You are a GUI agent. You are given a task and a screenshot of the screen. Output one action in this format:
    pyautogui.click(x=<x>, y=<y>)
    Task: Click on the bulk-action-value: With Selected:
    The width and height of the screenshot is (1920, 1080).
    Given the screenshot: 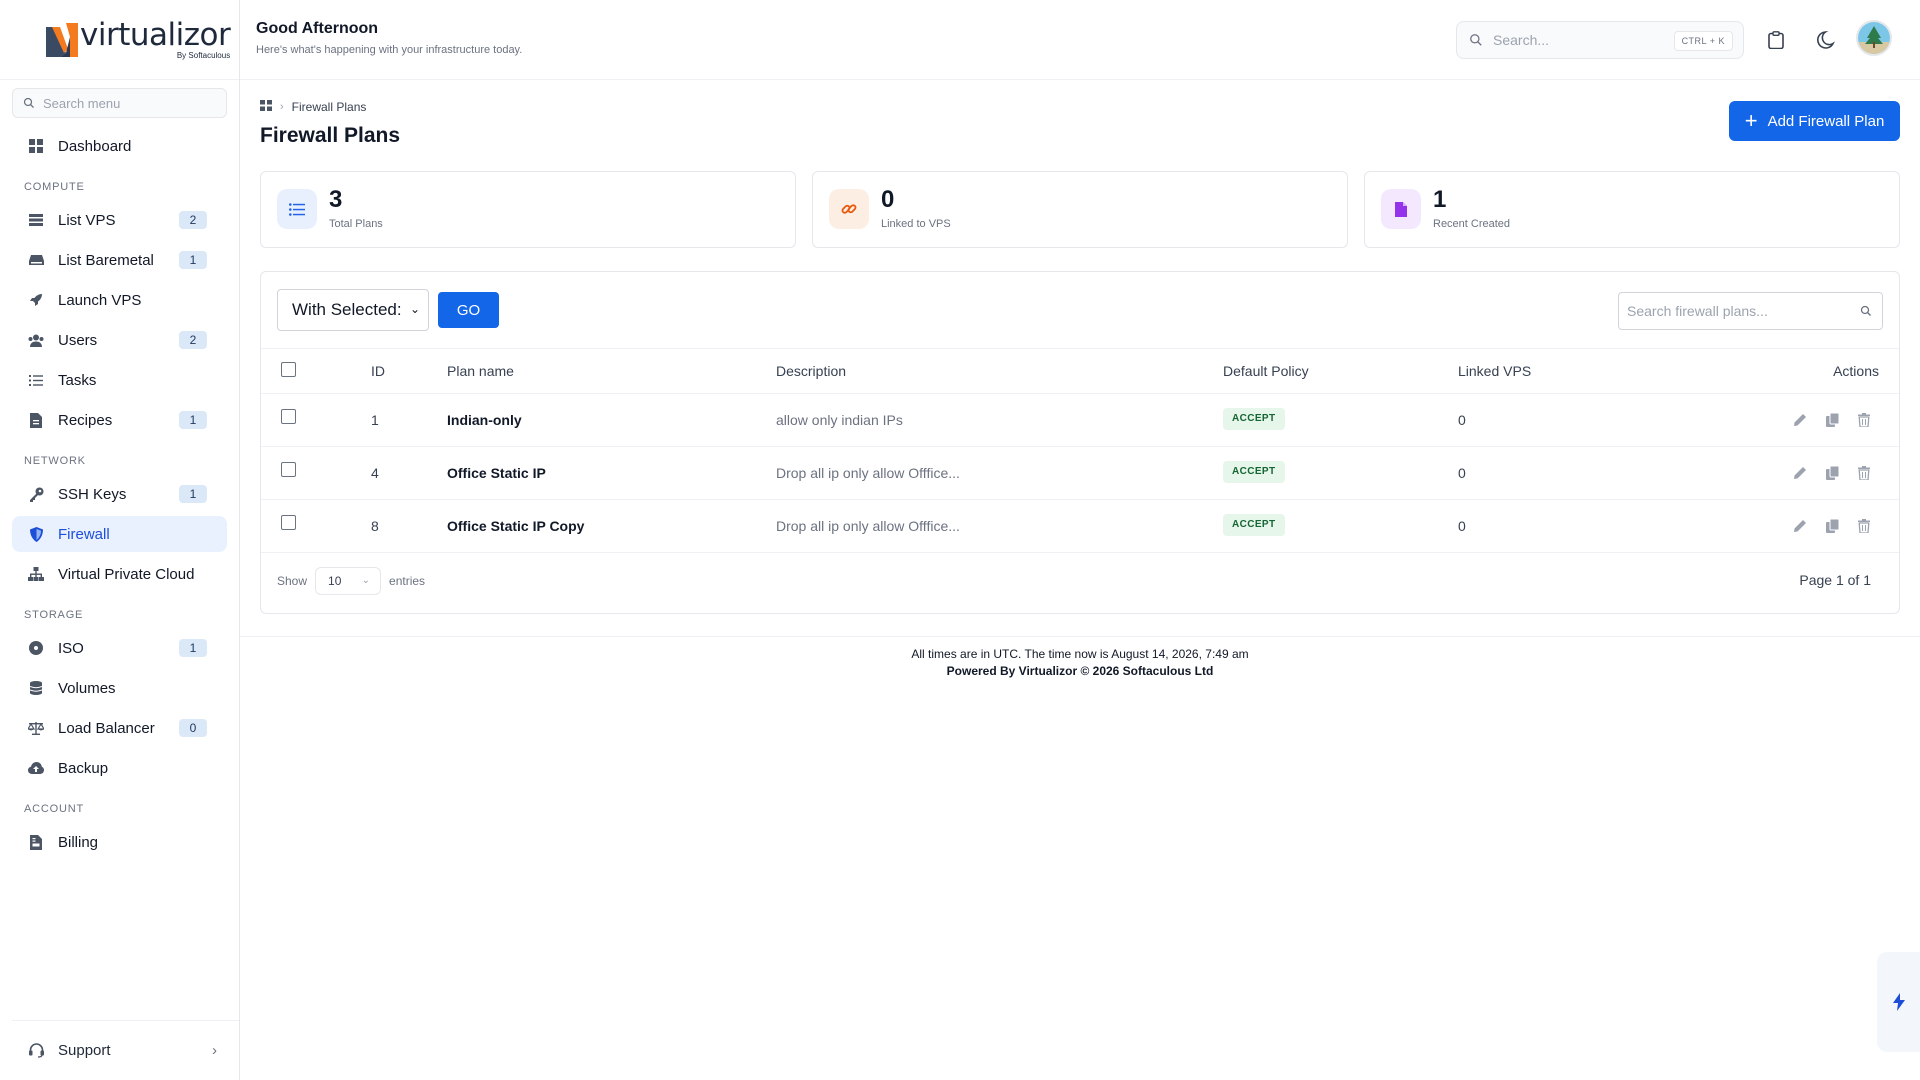 What is the action you would take?
    pyautogui.click(x=347, y=309)
    